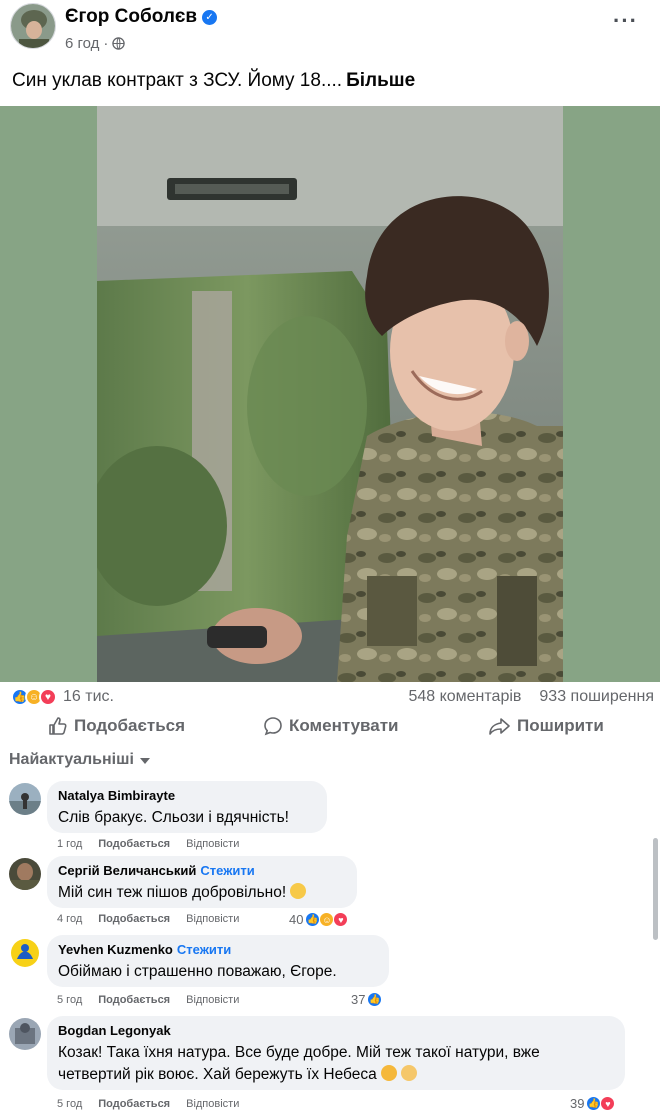 The height and width of the screenshot is (1118, 660). I want to click on post-actions: Подобається Коментувати Поширити, so click(330, 728).